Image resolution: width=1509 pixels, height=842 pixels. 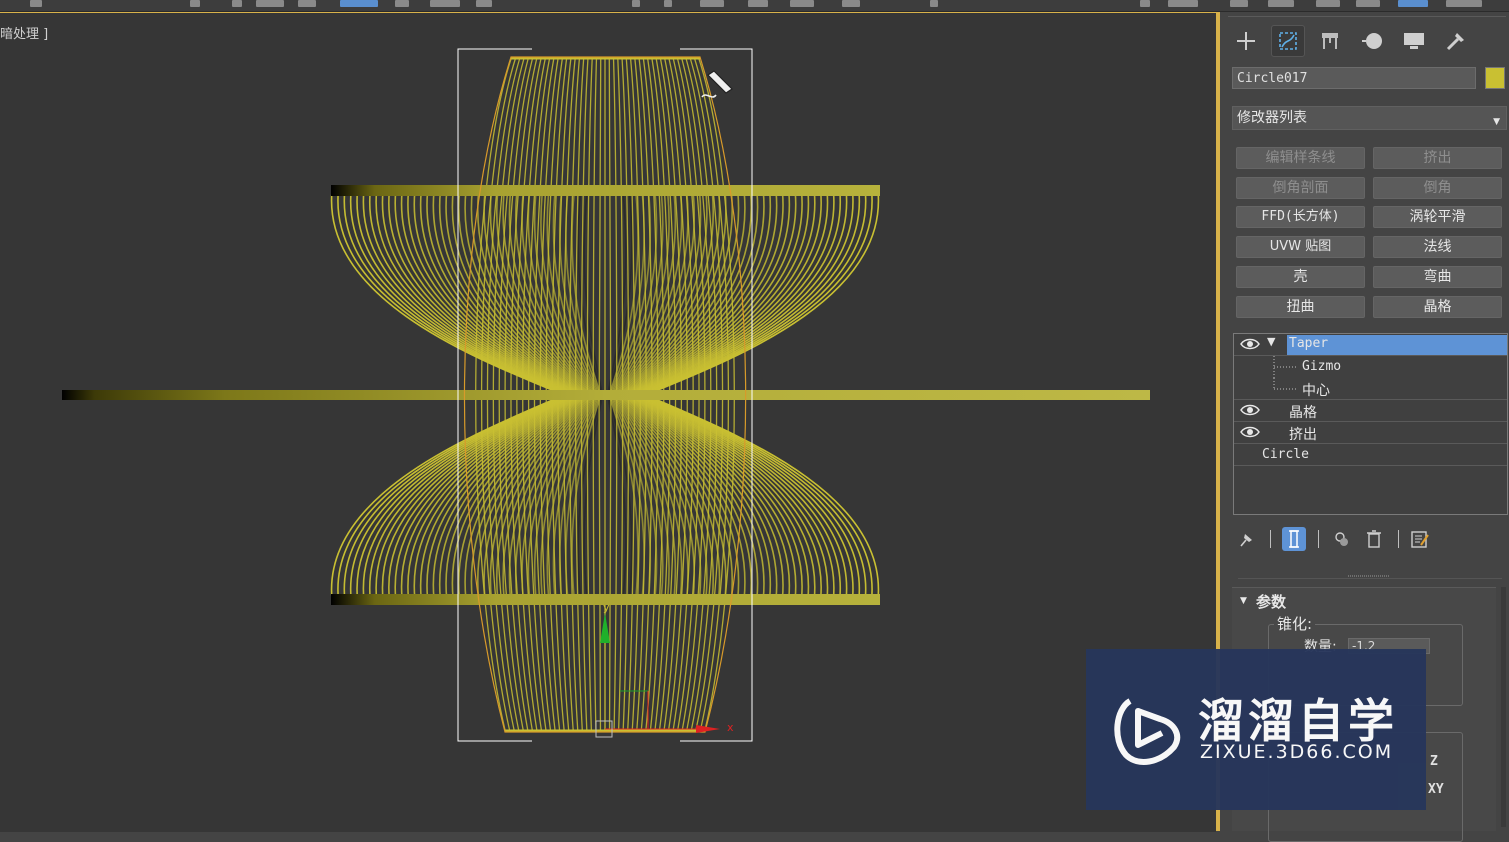 I want to click on stack-item-taper: ▼ Taper, so click(x=1370, y=345).